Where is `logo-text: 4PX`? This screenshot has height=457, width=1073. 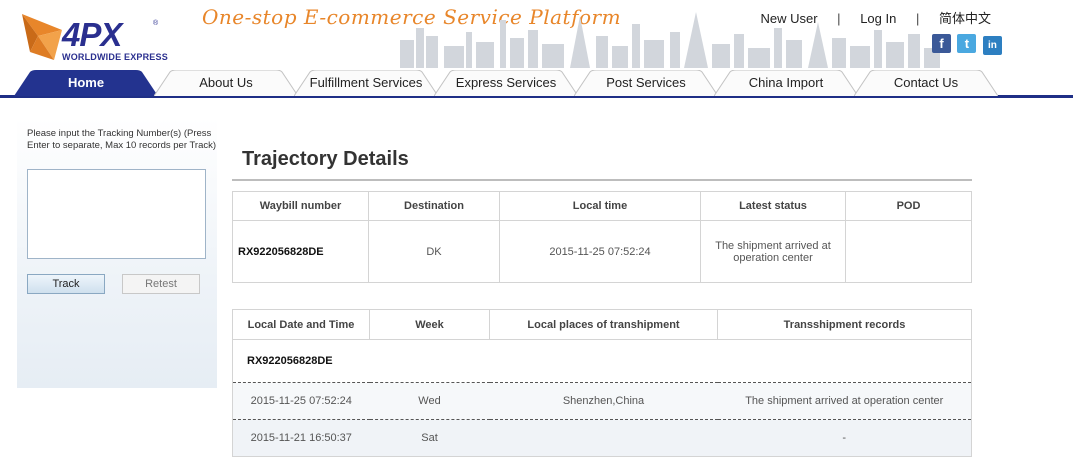
logo-text: 4PX is located at coordinates (92, 34).